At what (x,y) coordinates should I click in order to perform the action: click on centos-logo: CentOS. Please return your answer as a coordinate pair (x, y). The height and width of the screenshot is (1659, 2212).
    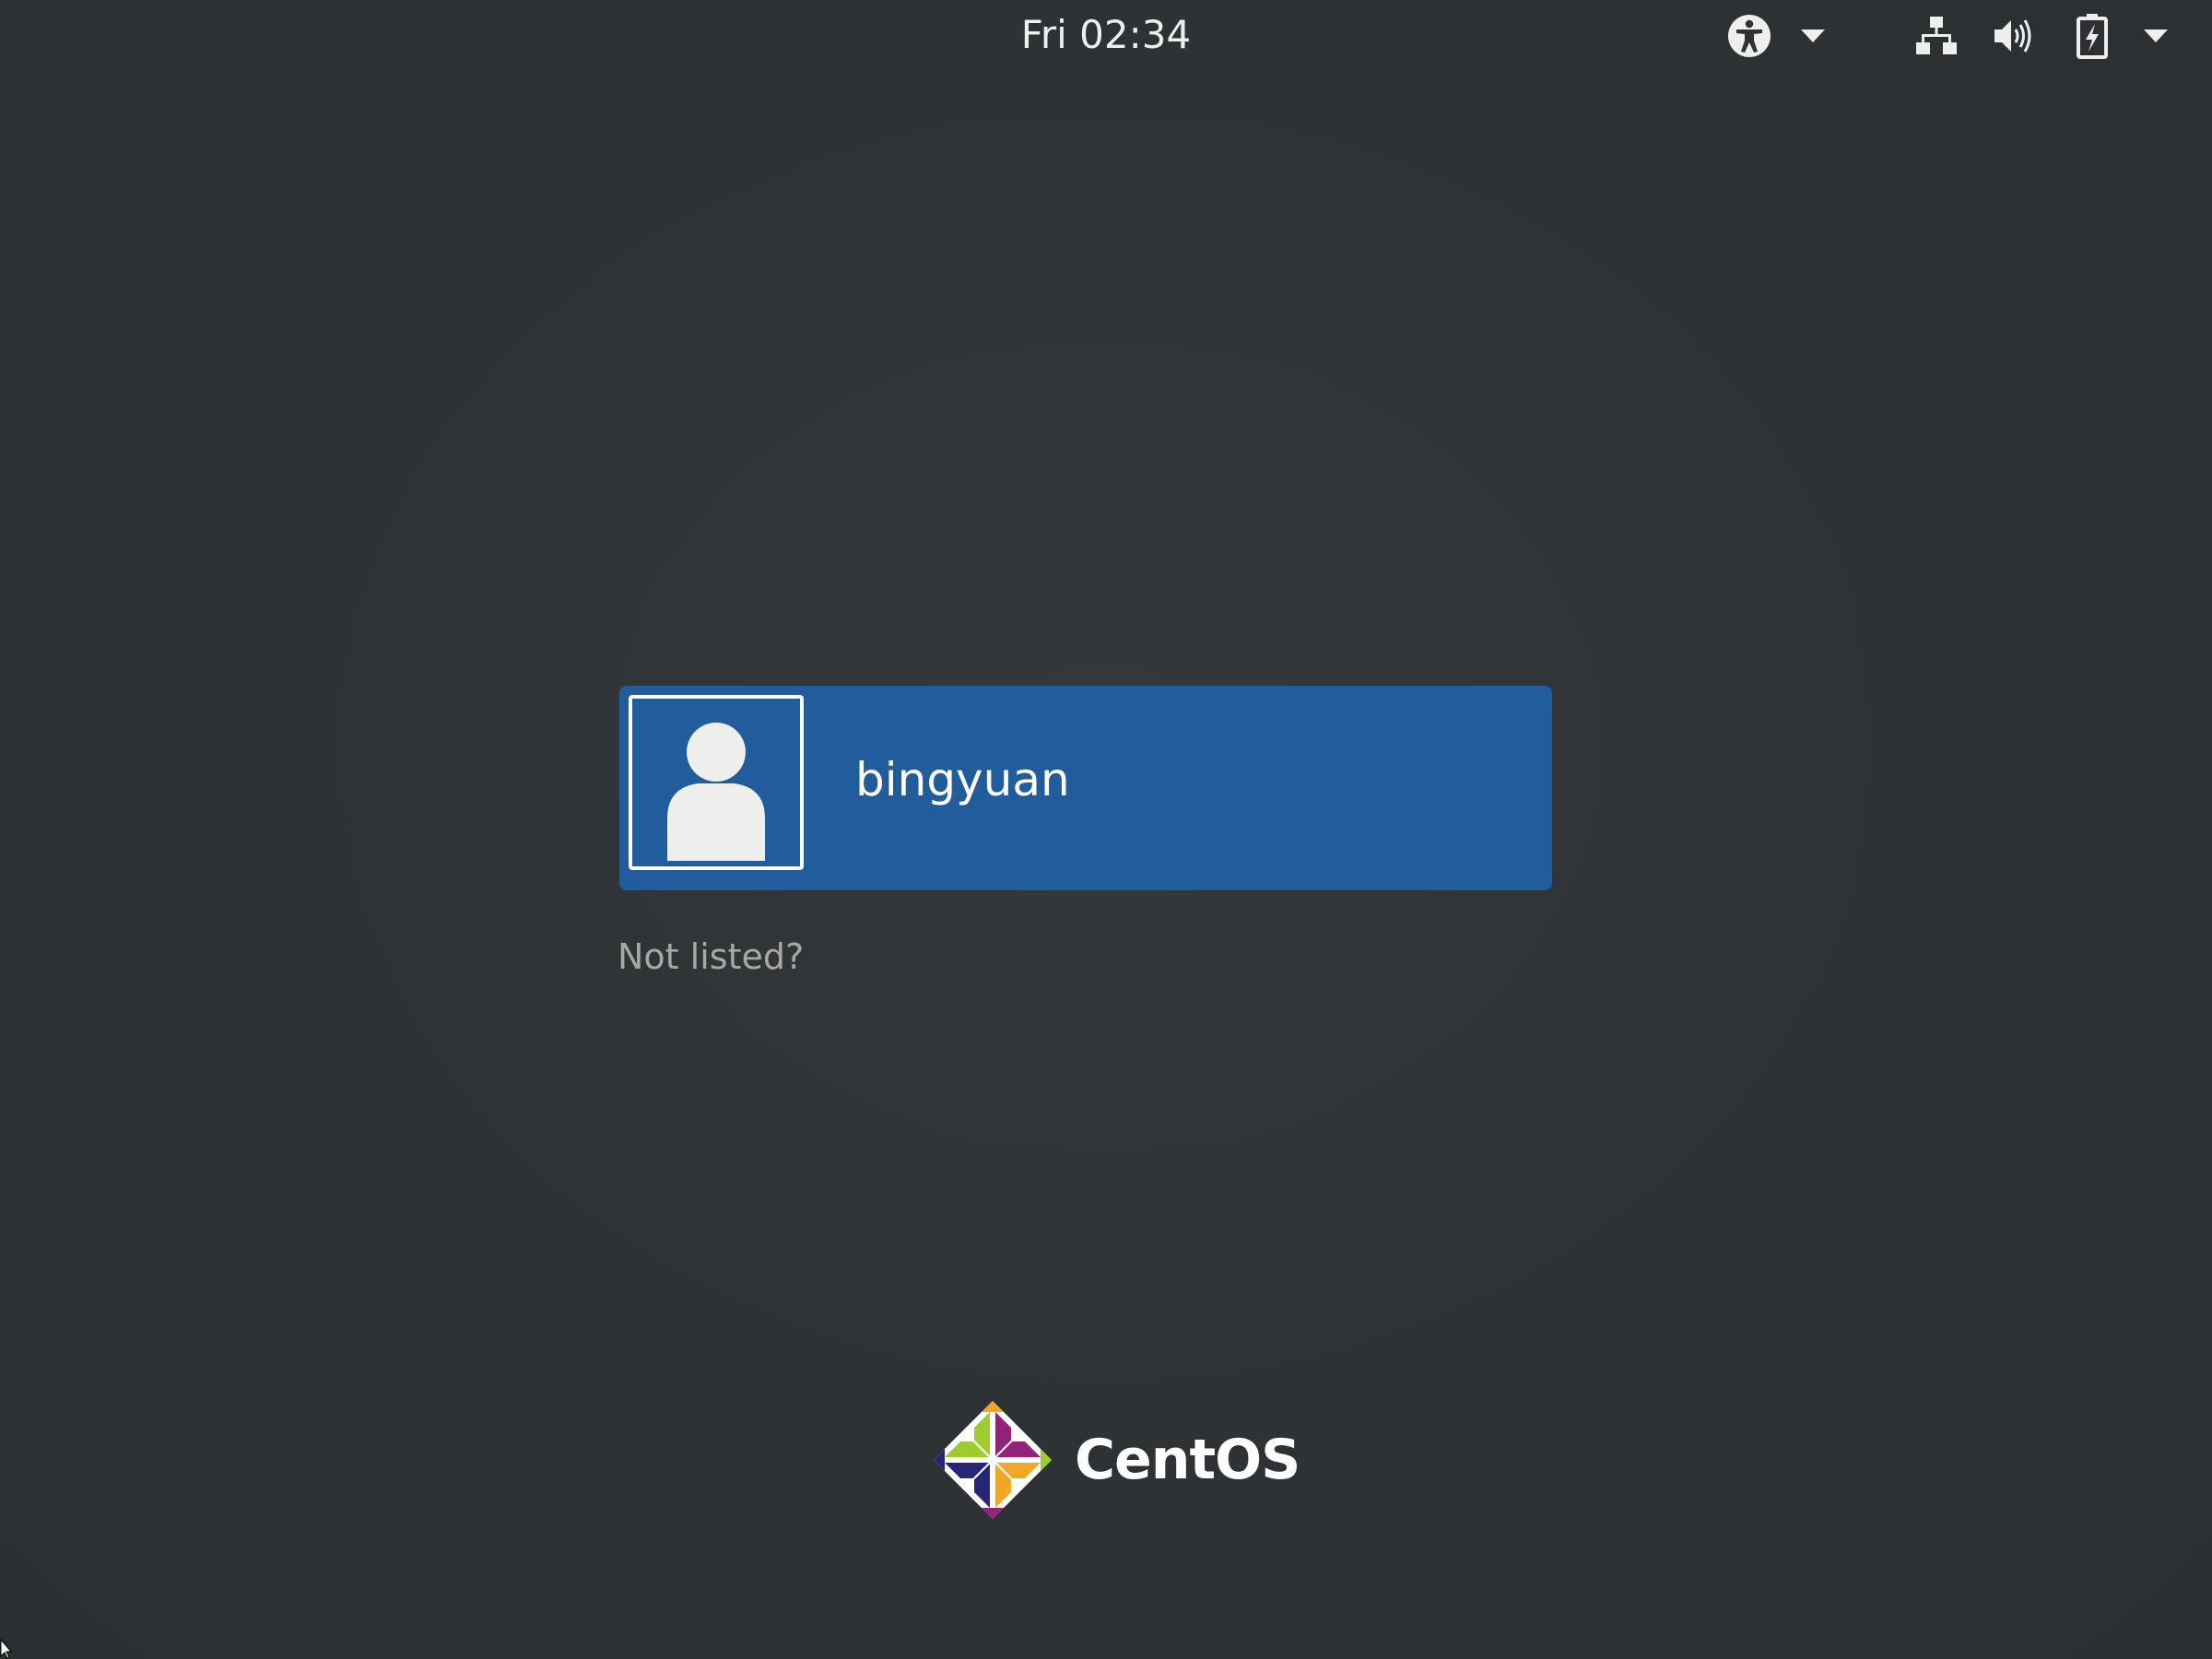
    Looking at the image, I should click on (1115, 1460).